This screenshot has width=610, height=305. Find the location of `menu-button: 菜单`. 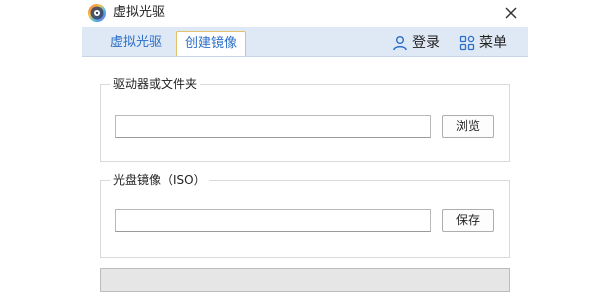

menu-button: 菜单 is located at coordinates (485, 43).